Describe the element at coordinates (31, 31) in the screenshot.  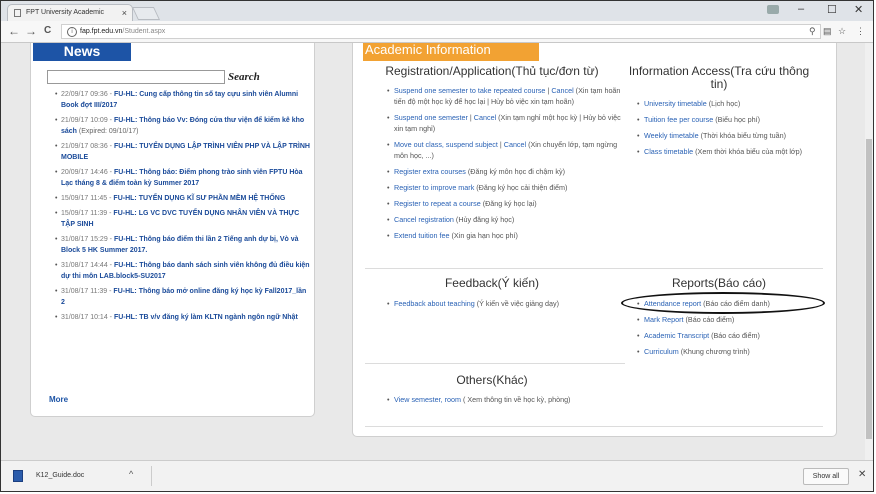
I see `forward-icon: →` at that location.